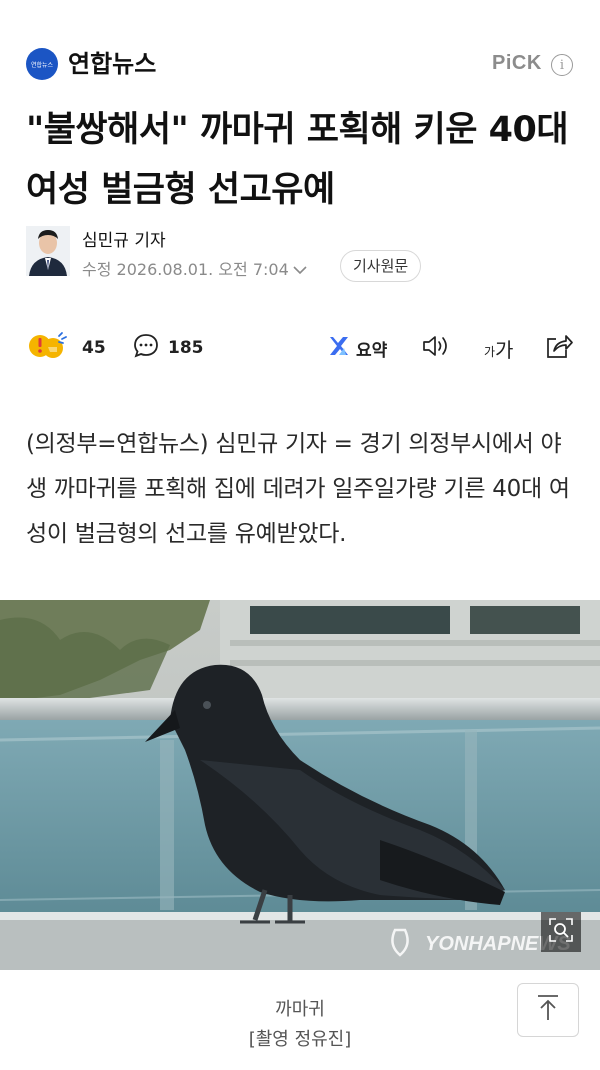  Describe the element at coordinates (300, 348) in the screenshot. I see `action-bar: 45 185 요약 가 가` at that location.